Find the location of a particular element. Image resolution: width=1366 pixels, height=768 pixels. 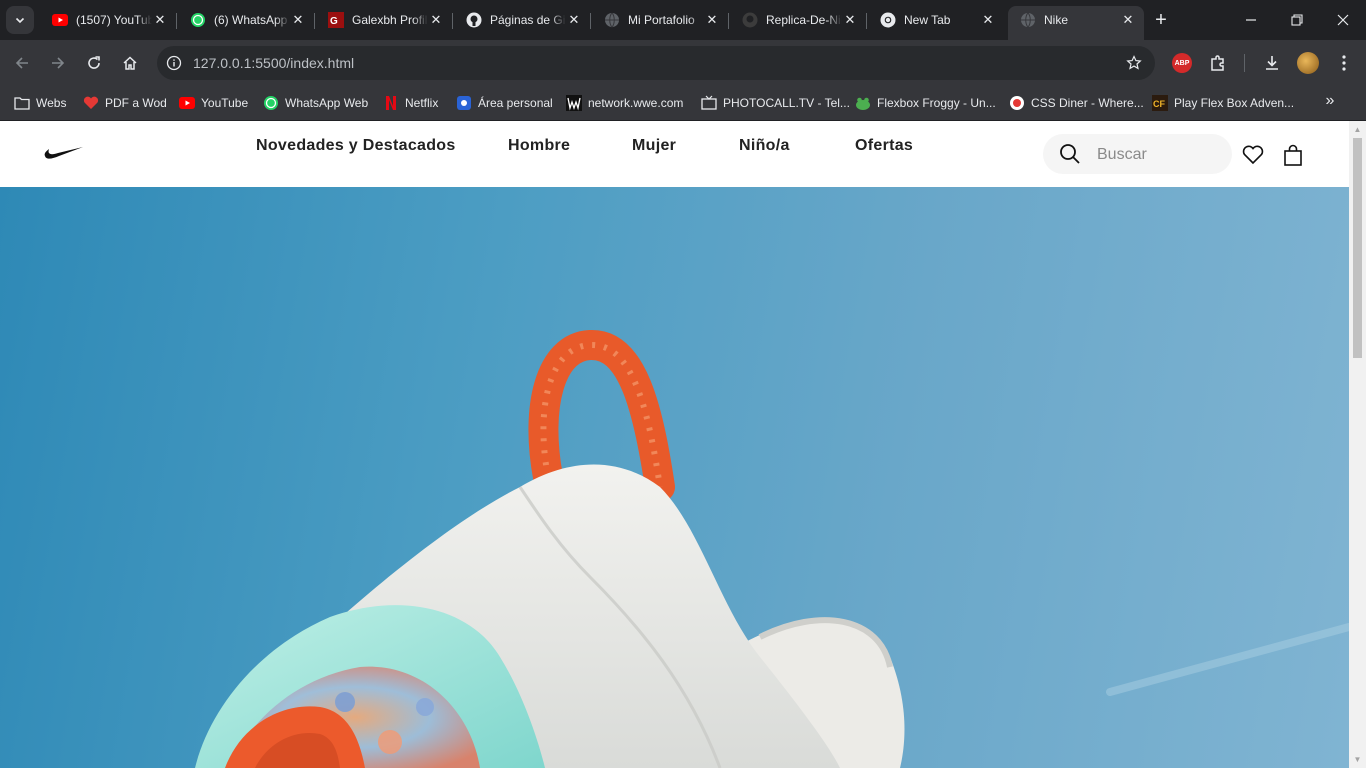

bookmark-pdf-a-wod: PDF a Wod is located at coordinates (125, 103).